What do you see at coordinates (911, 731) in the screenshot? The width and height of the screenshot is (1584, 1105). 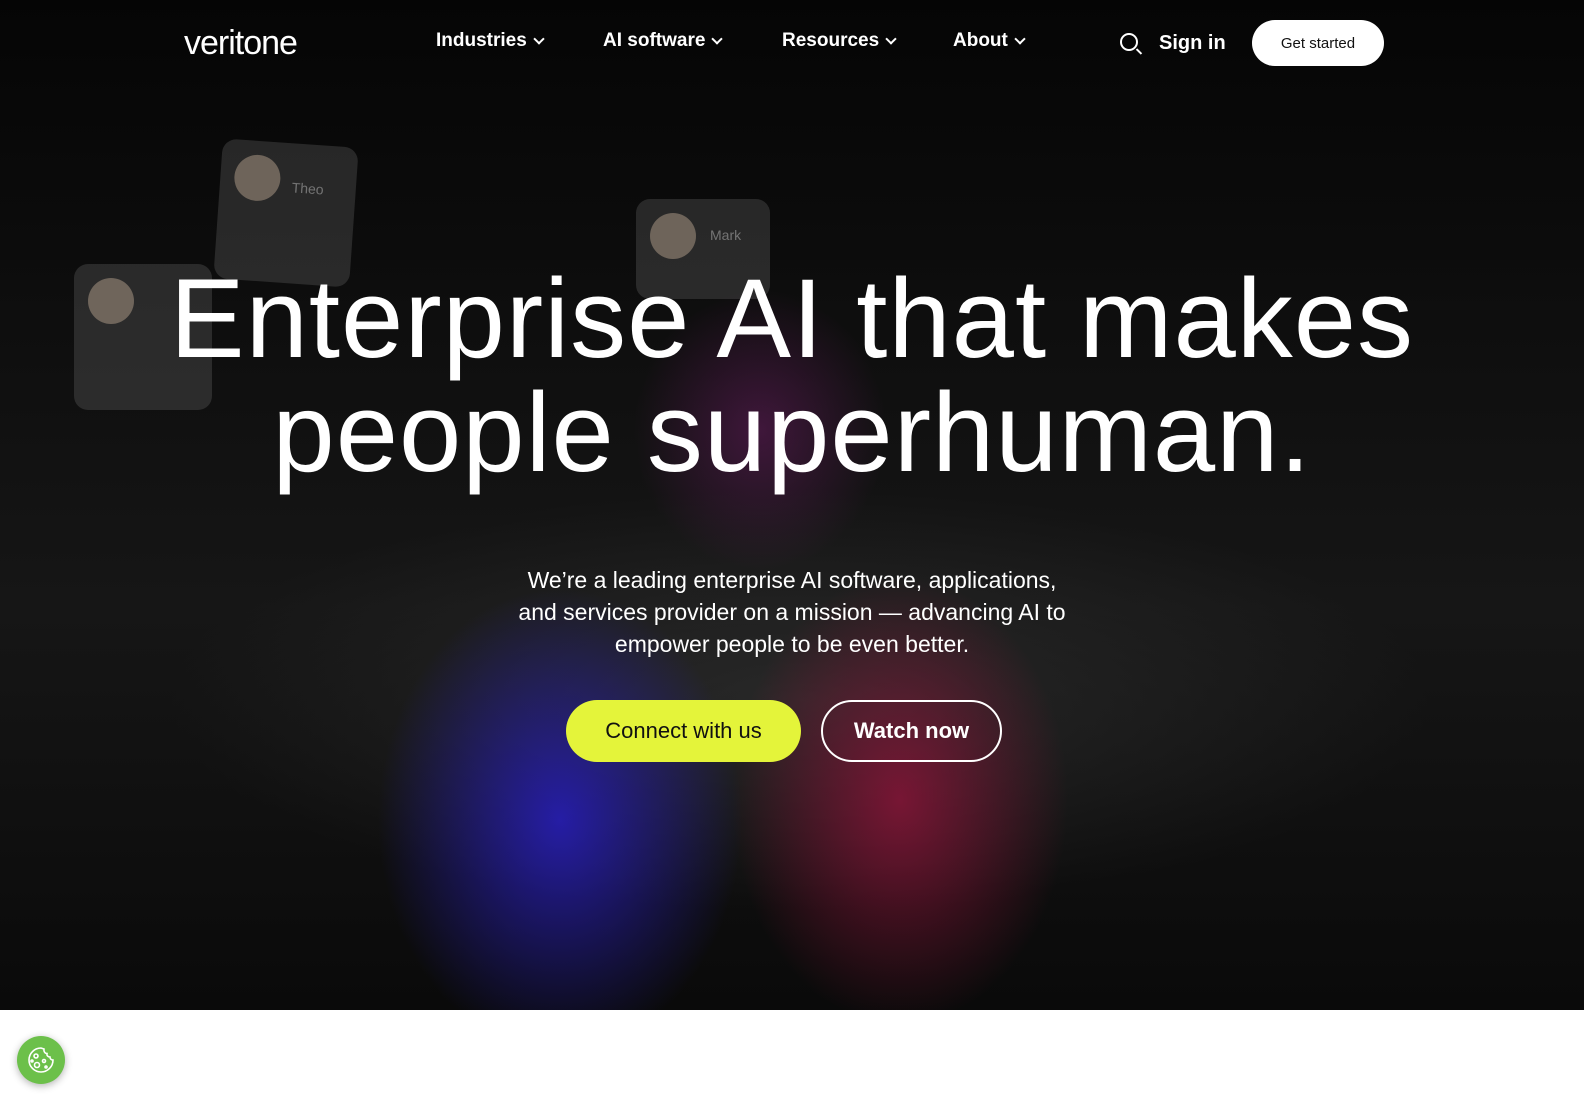 I see `watch-now-button: Watch now` at bounding box center [911, 731].